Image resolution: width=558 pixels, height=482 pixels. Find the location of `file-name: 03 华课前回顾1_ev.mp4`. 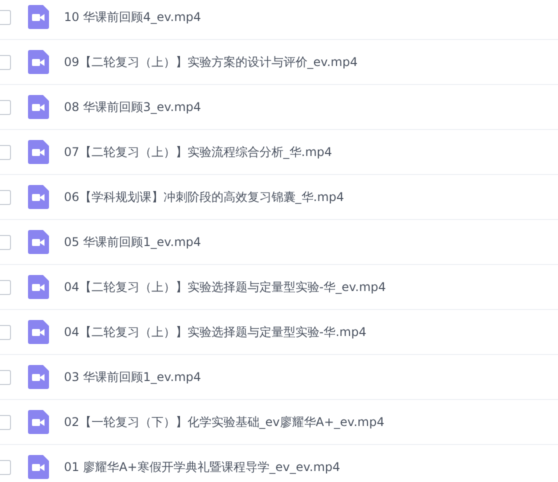

file-name: 03 华课前回顾1_ev.mp4 is located at coordinates (133, 377).